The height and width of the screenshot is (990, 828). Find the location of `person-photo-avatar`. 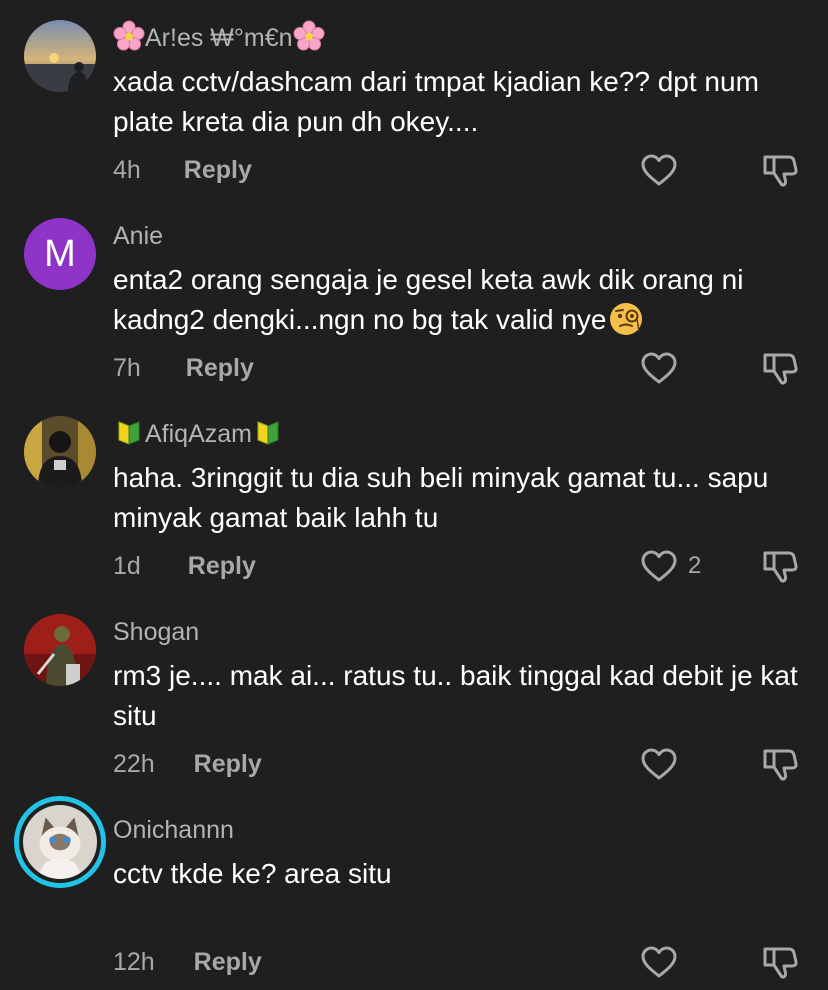

person-photo-avatar is located at coordinates (60, 452).